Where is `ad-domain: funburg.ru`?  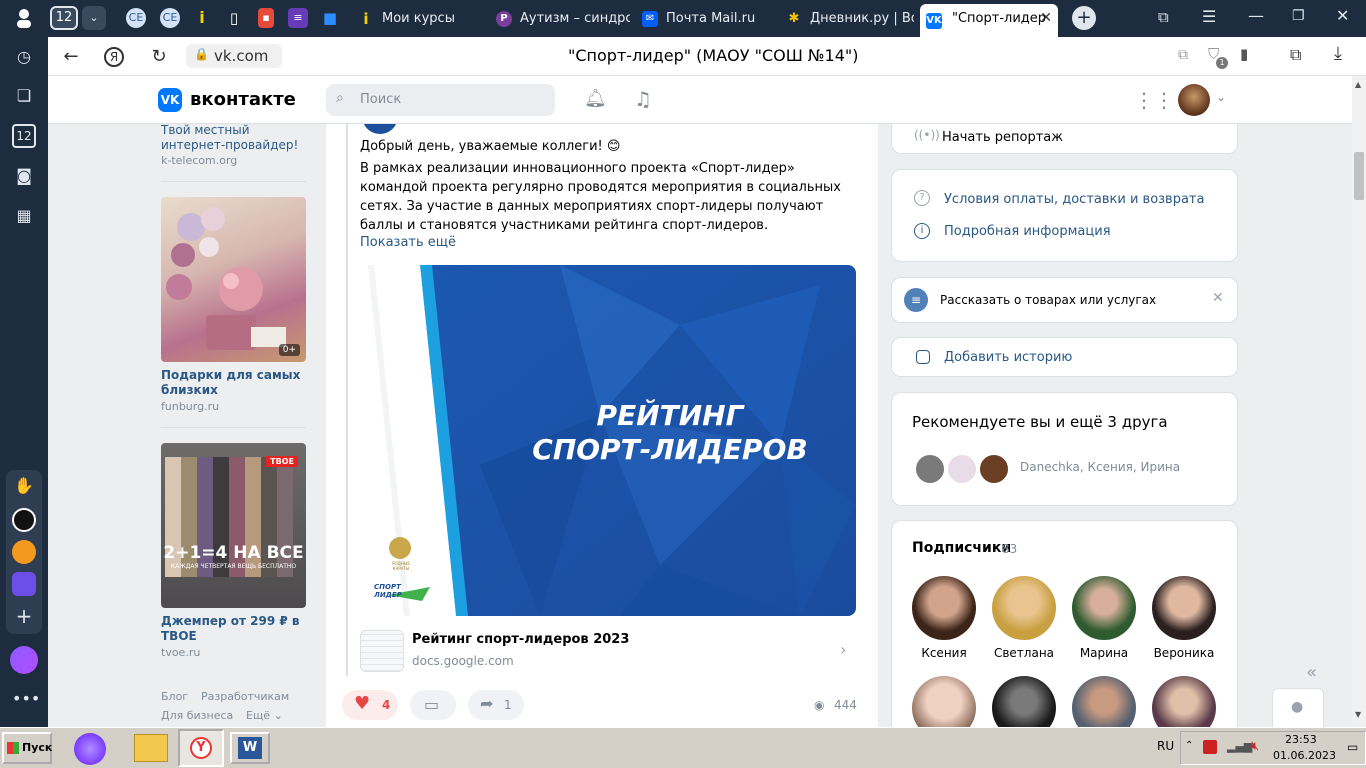
ad-domain: funburg.ru is located at coordinates (190, 406).